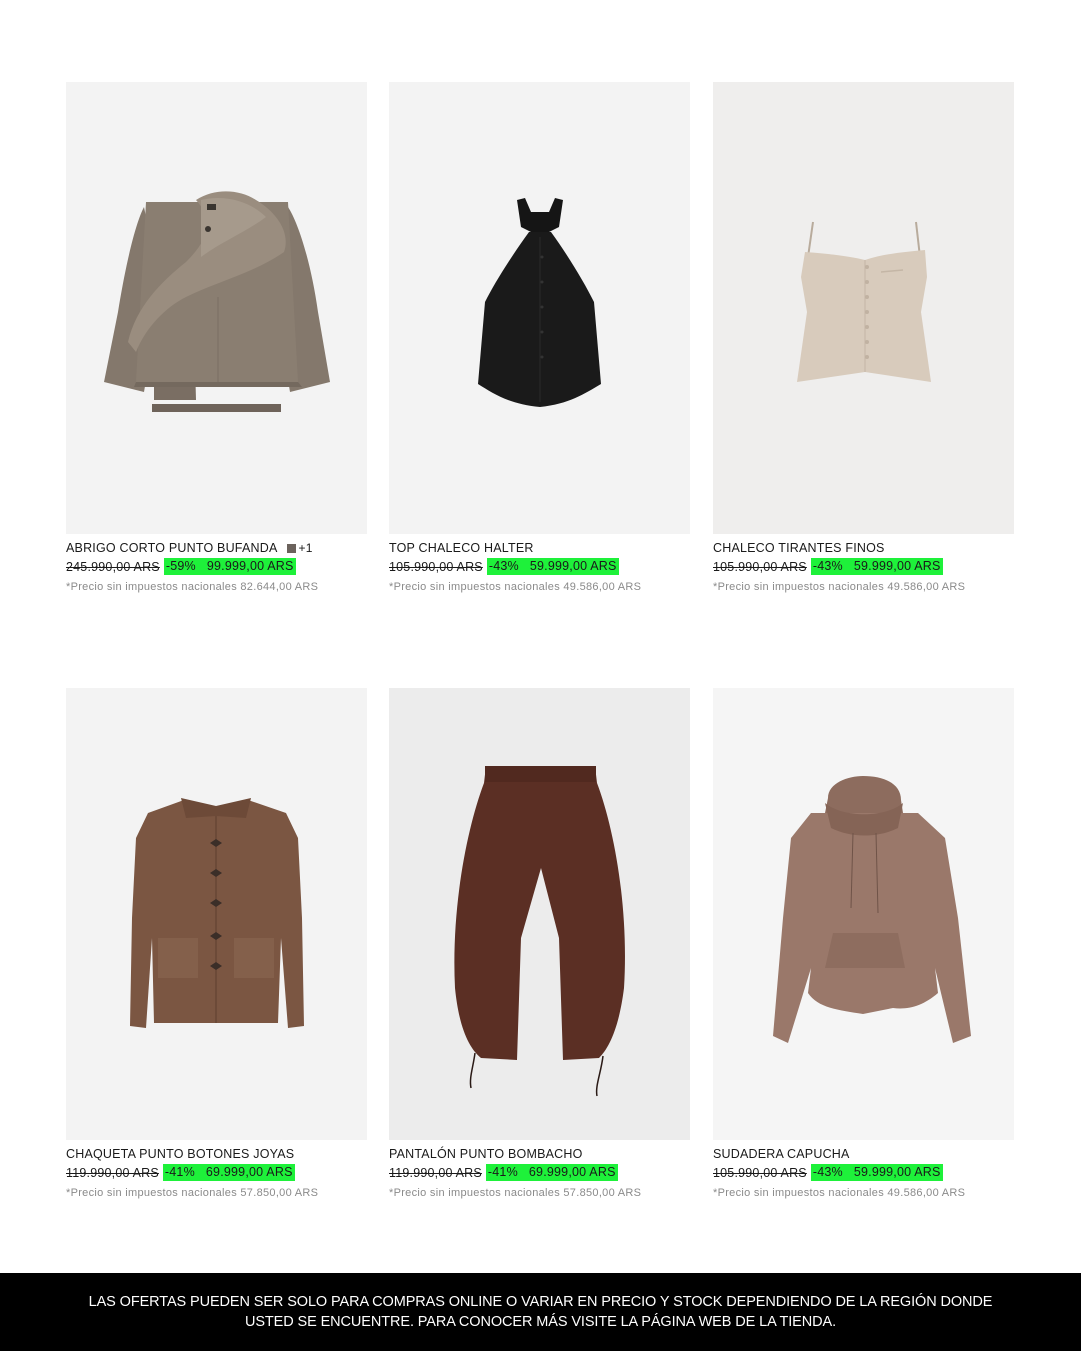 The image size is (1081, 1351). What do you see at coordinates (781, 1154) in the screenshot?
I see `product-name-text: SUDADERA CAPUCHA` at bounding box center [781, 1154].